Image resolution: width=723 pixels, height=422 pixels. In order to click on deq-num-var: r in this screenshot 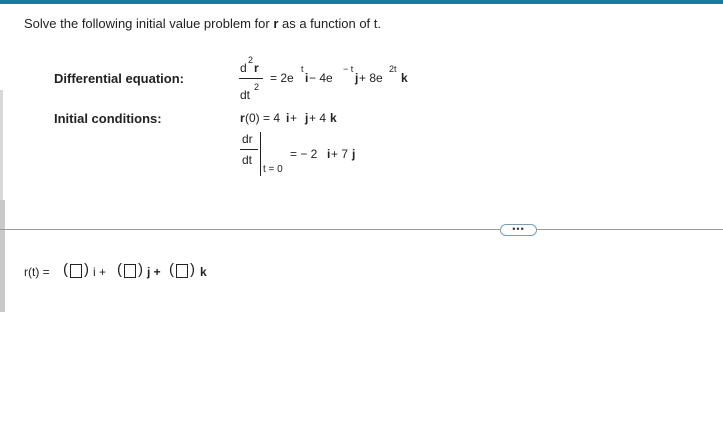, I will do `click(256, 68)`.